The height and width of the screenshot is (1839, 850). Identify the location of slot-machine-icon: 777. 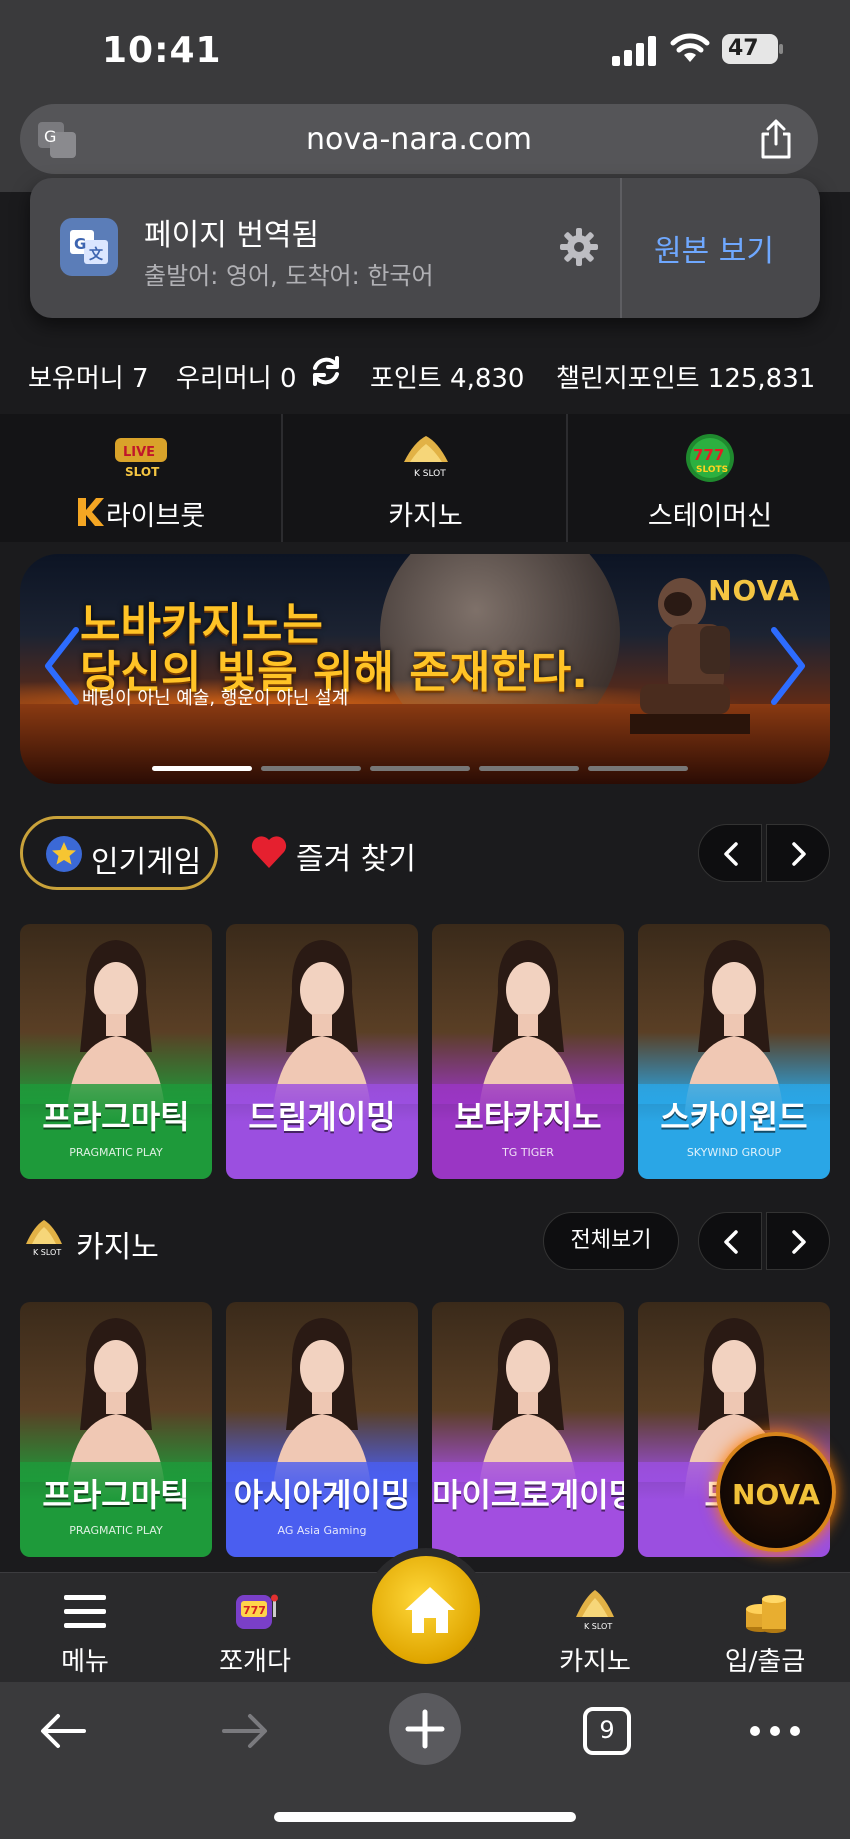
(257, 1611).